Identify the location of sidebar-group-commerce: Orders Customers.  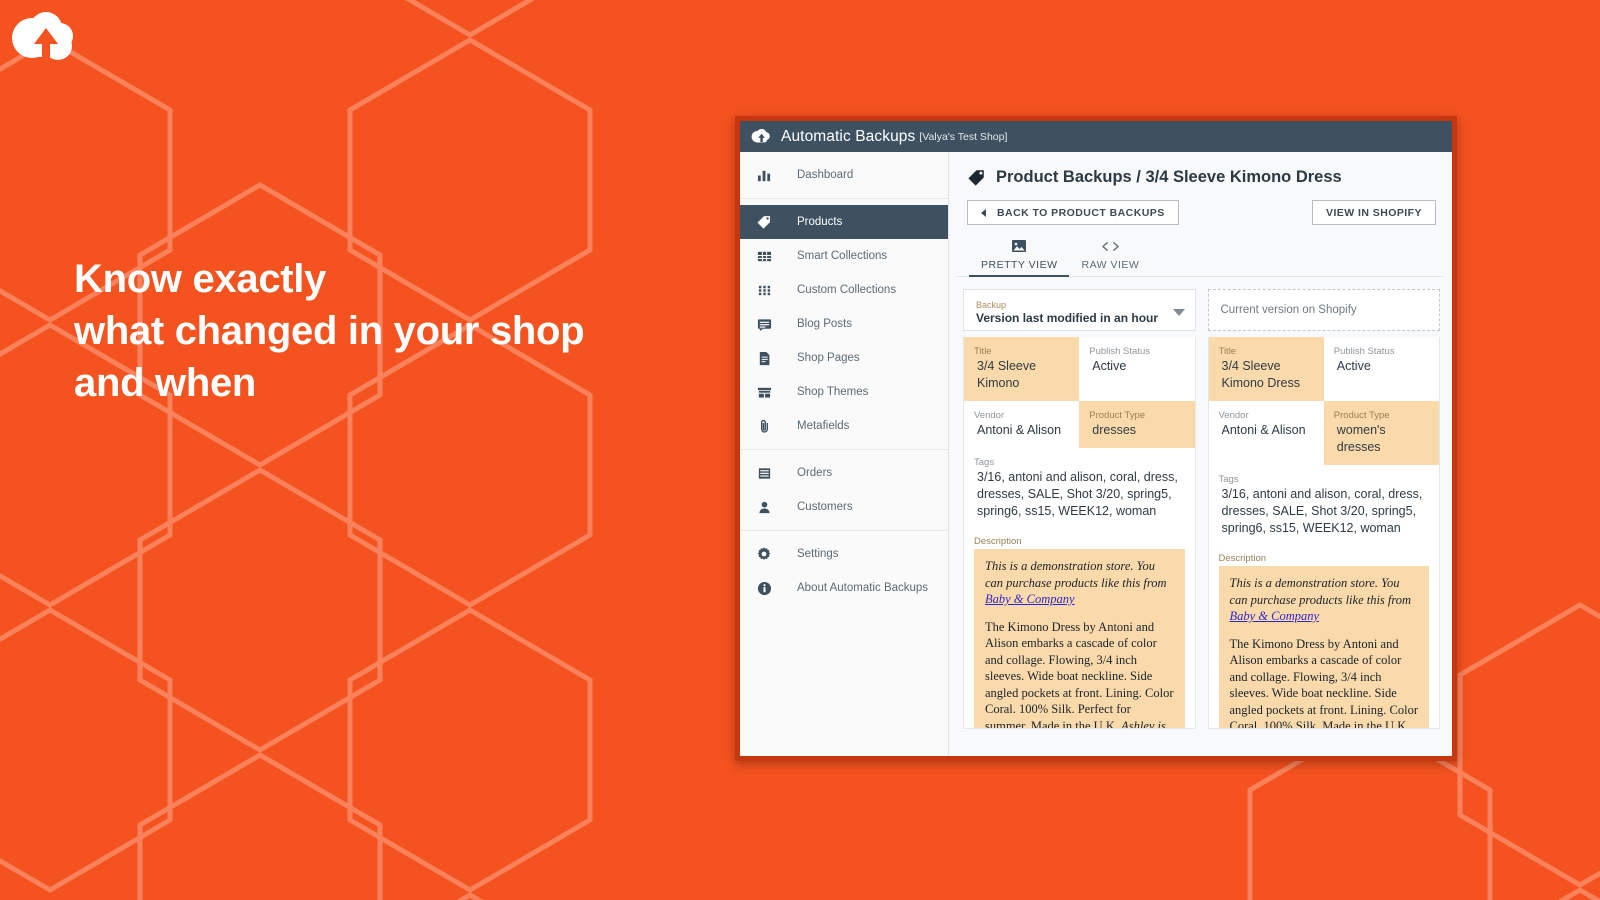
(844, 490).